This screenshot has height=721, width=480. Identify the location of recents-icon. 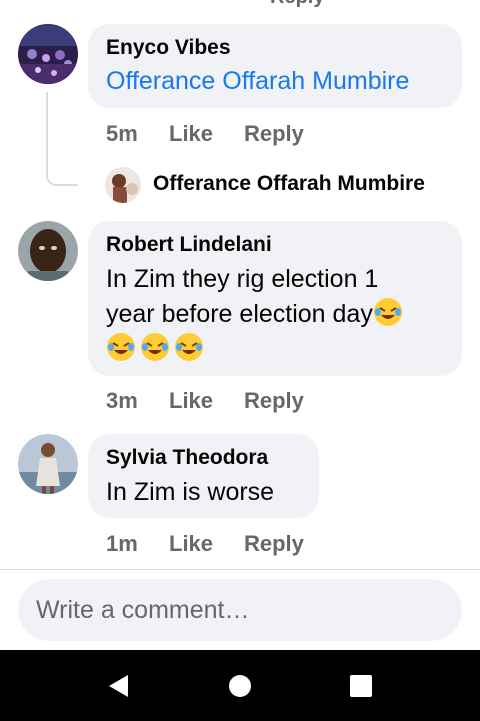
(361, 686).